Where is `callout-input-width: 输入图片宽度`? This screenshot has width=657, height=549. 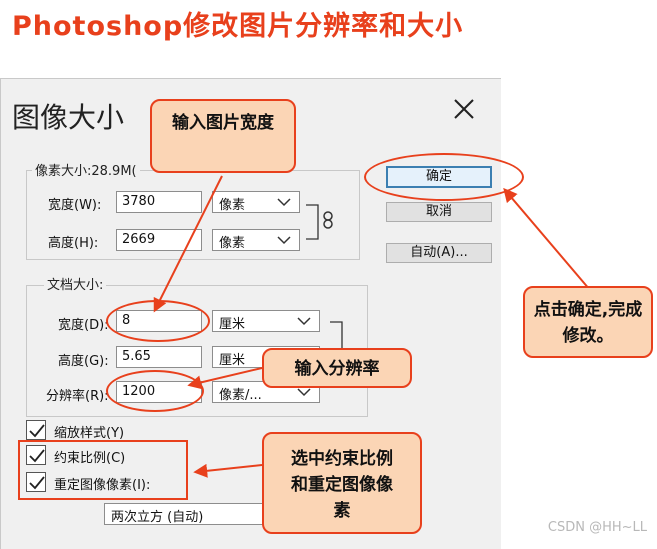 callout-input-width: 输入图片宽度 is located at coordinates (223, 136).